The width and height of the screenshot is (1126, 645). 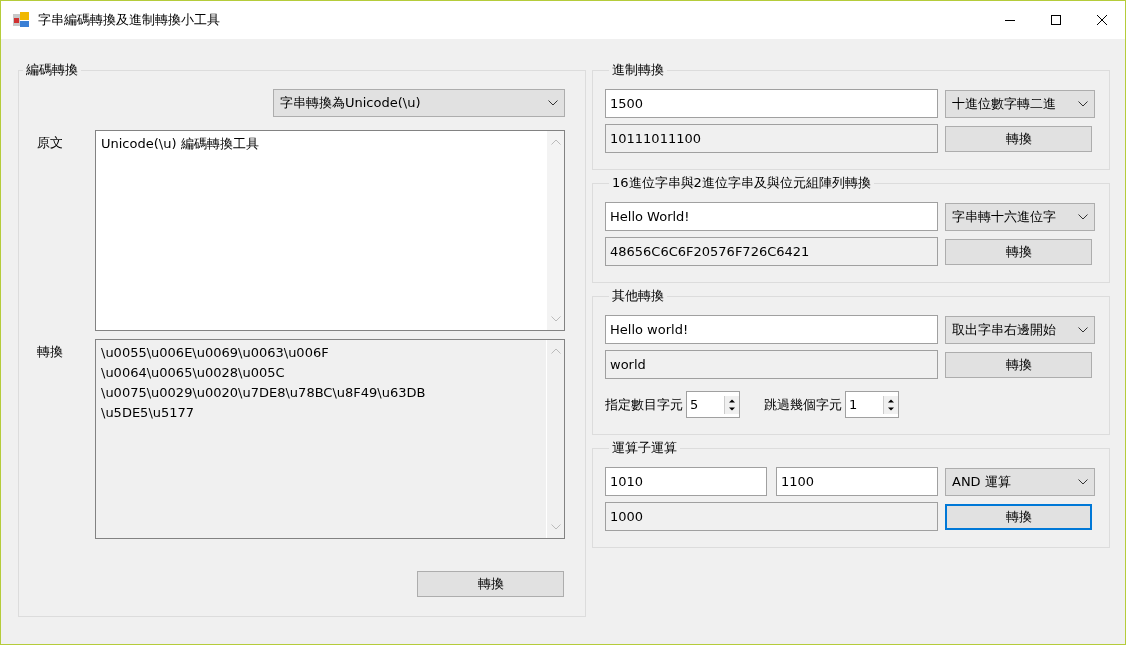 I want to click on text-line: \u5DE5\u5177, so click(x=148, y=413).